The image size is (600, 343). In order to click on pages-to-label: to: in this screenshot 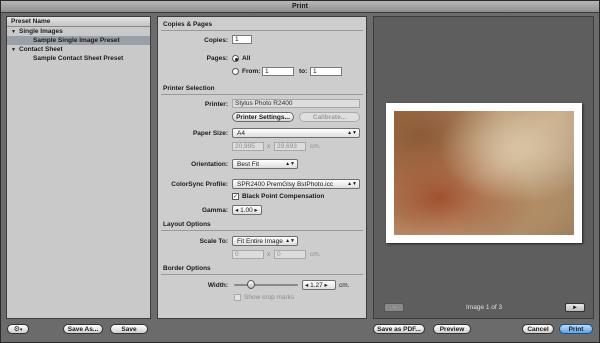, I will do `click(303, 71)`.